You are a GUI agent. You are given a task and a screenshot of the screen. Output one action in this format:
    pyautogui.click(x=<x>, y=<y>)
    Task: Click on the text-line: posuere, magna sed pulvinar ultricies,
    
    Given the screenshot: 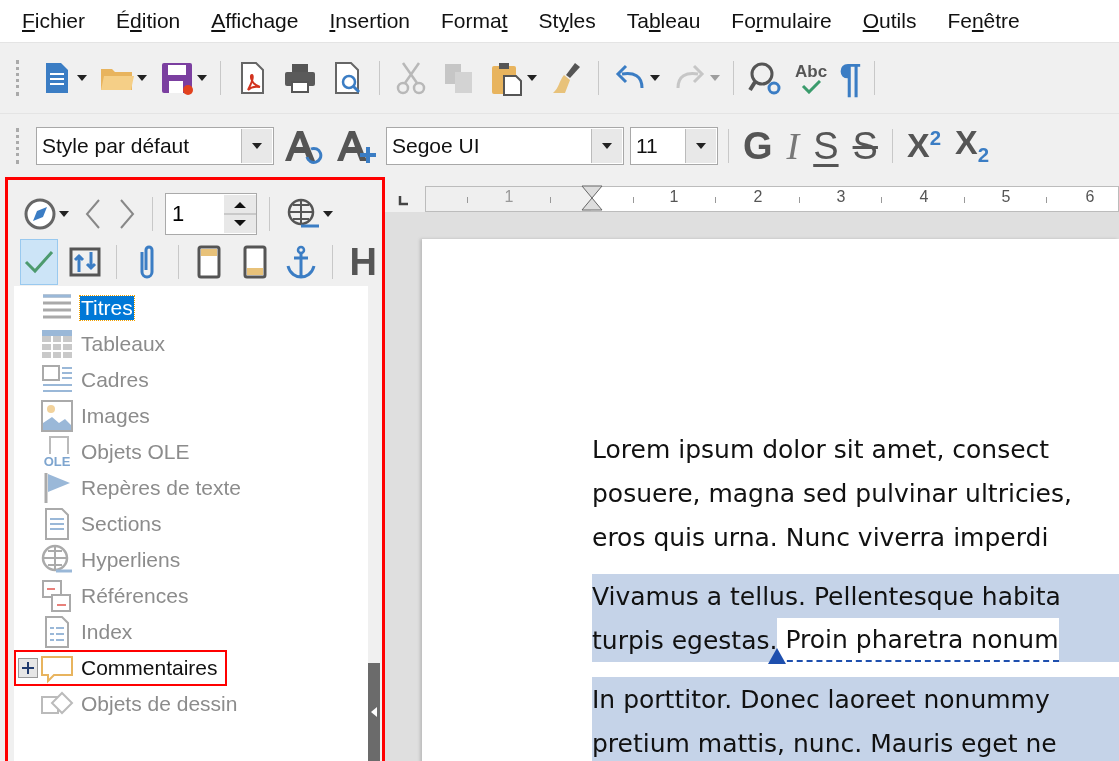 What is the action you would take?
    pyautogui.click(x=832, y=493)
    